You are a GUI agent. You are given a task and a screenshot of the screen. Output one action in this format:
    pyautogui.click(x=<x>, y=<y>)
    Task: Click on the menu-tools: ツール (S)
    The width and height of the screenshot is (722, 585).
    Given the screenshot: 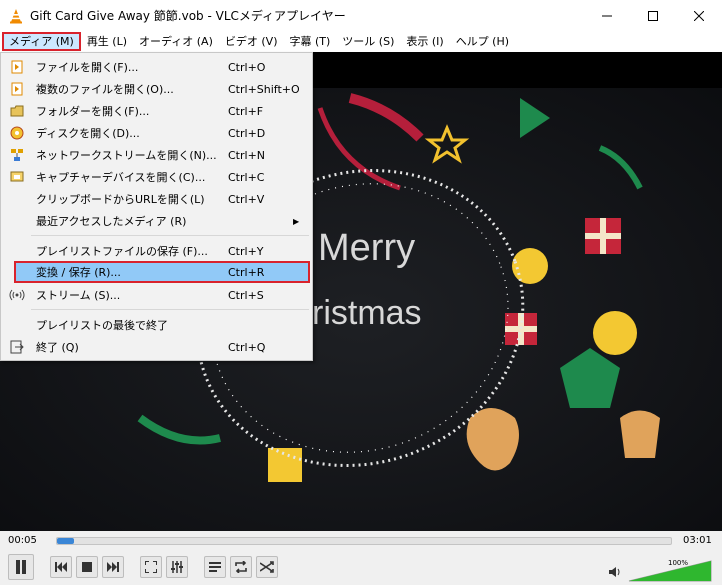 What is the action you would take?
    pyautogui.click(x=368, y=41)
    